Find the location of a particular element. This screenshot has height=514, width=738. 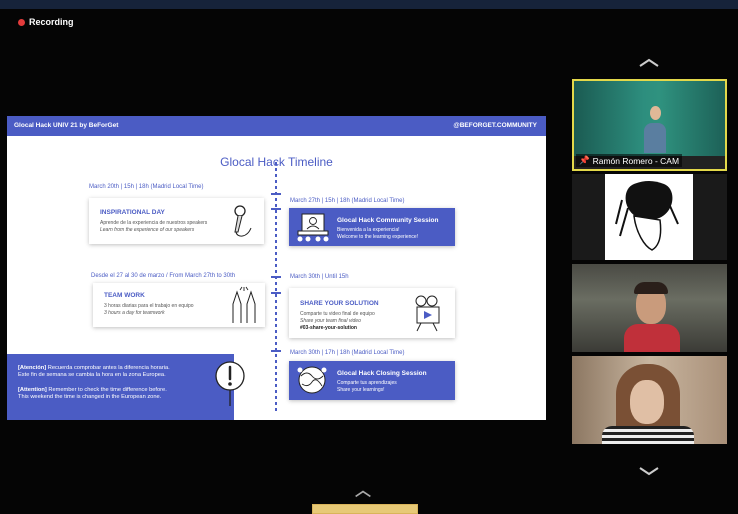

microphone-icon is located at coordinates (243, 221).